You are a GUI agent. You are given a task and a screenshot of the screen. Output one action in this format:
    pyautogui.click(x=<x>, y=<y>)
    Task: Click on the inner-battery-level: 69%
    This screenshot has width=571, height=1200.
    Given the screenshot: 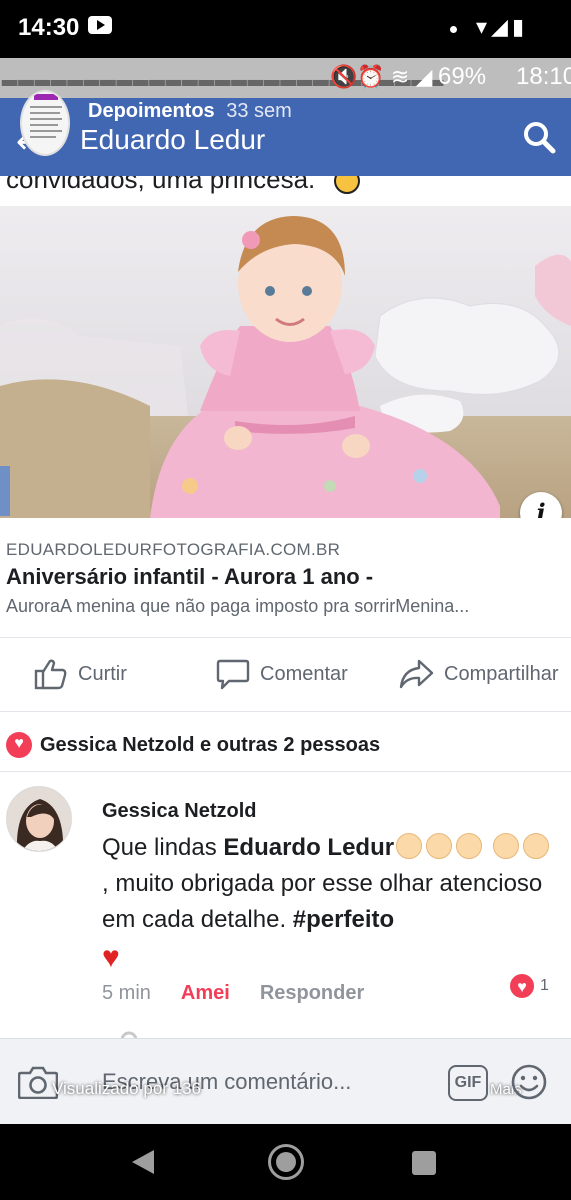 What is the action you would take?
    pyautogui.click(x=462, y=76)
    